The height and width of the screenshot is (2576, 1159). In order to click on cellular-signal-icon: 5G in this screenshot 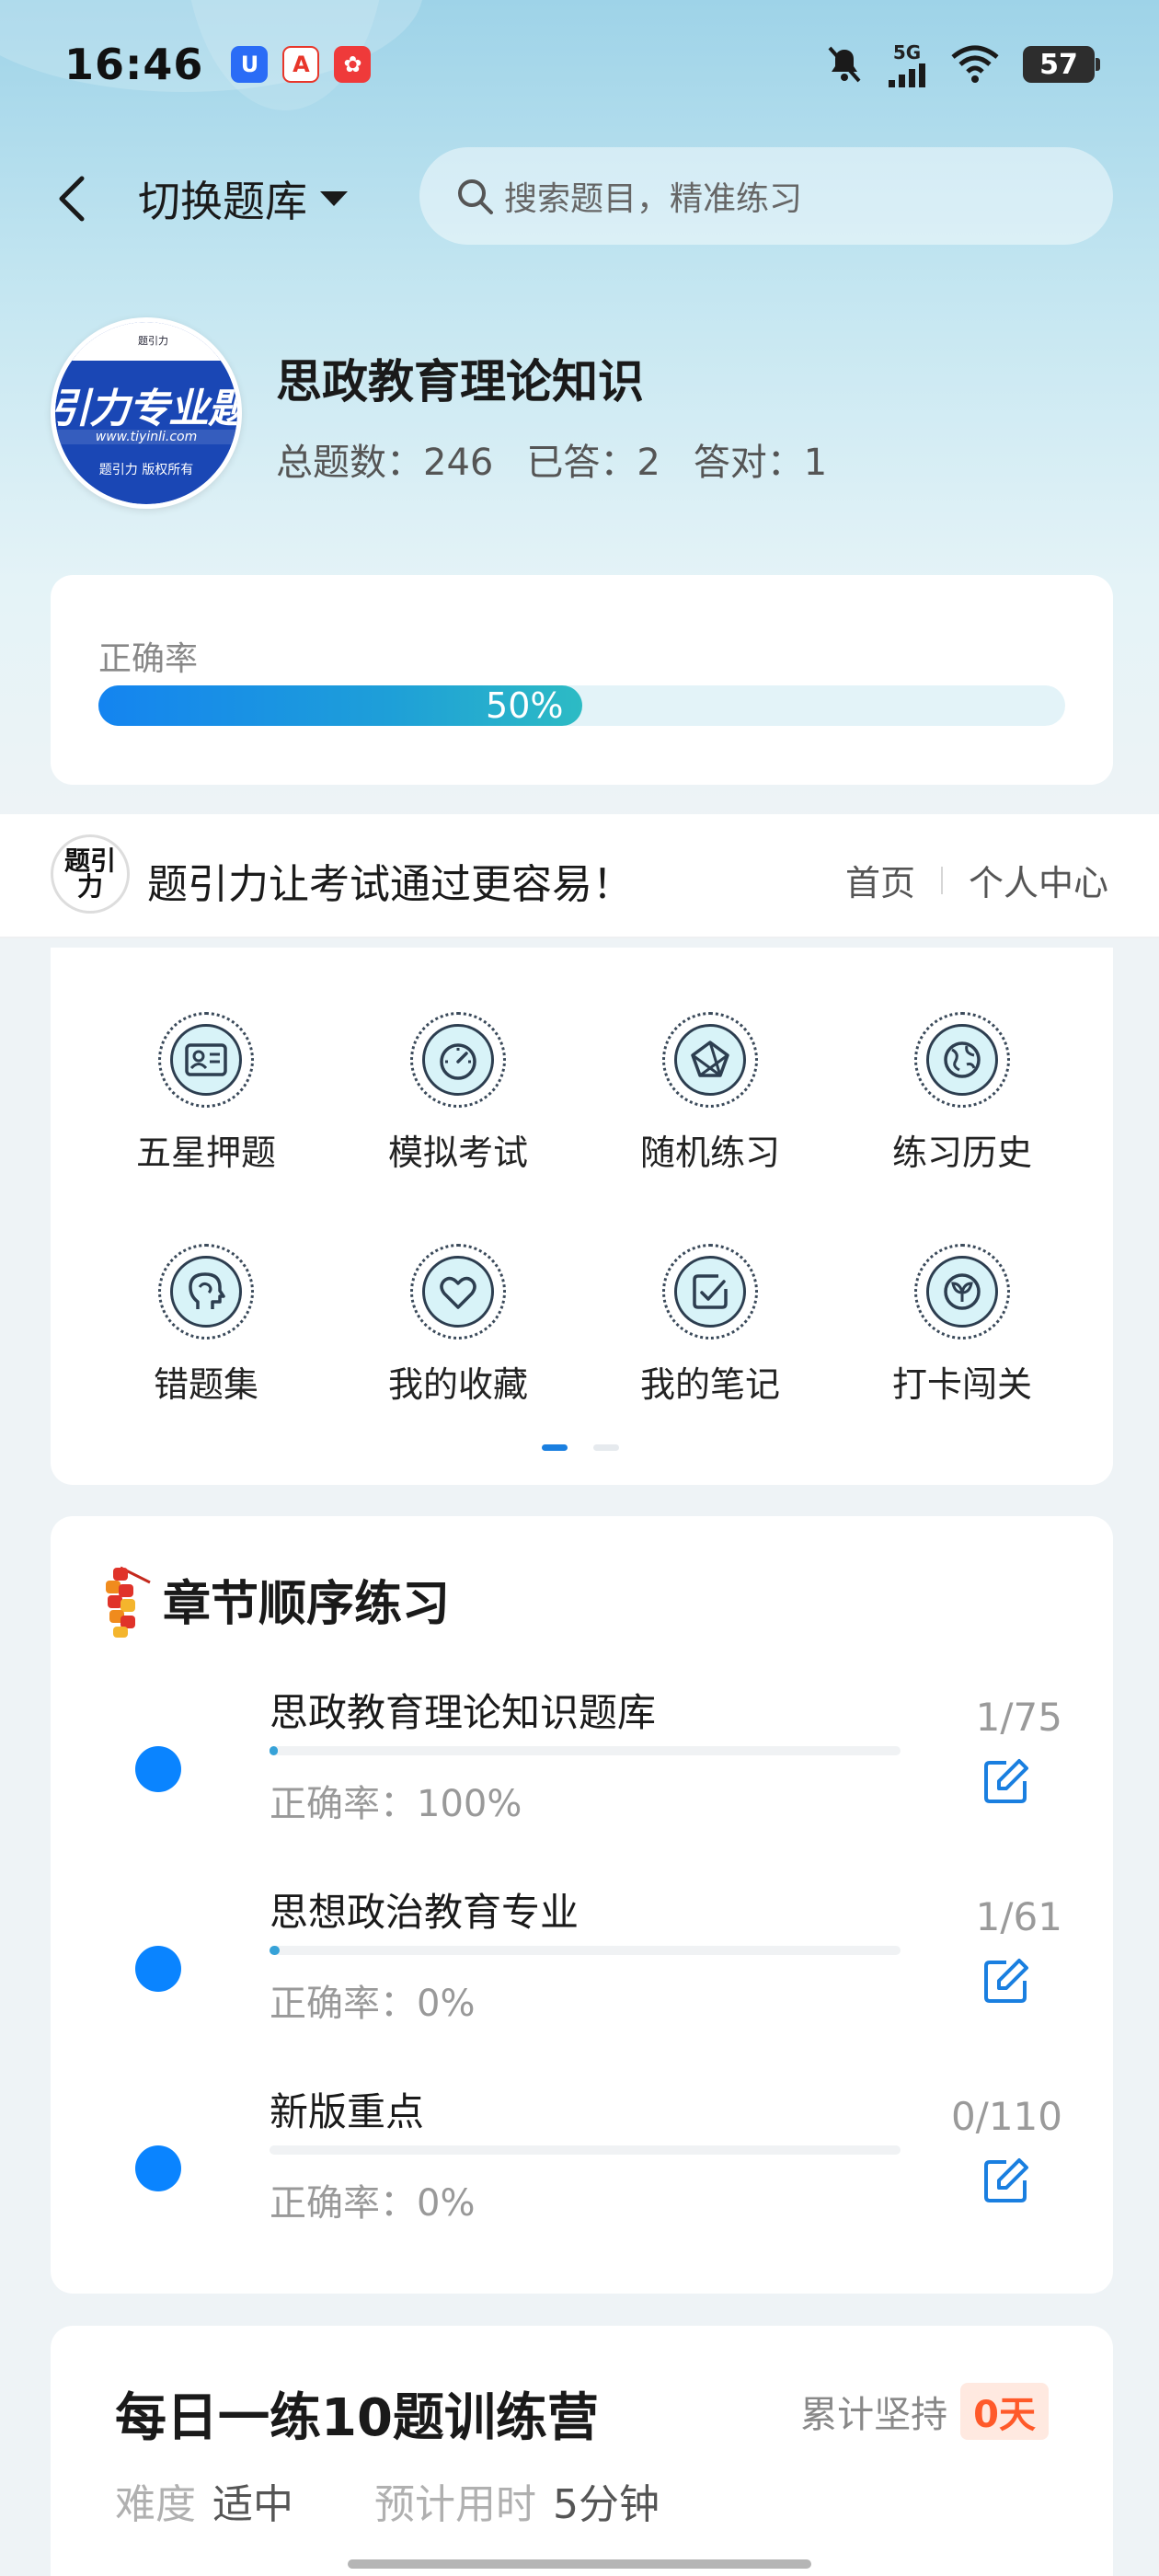, I will do `click(907, 64)`.